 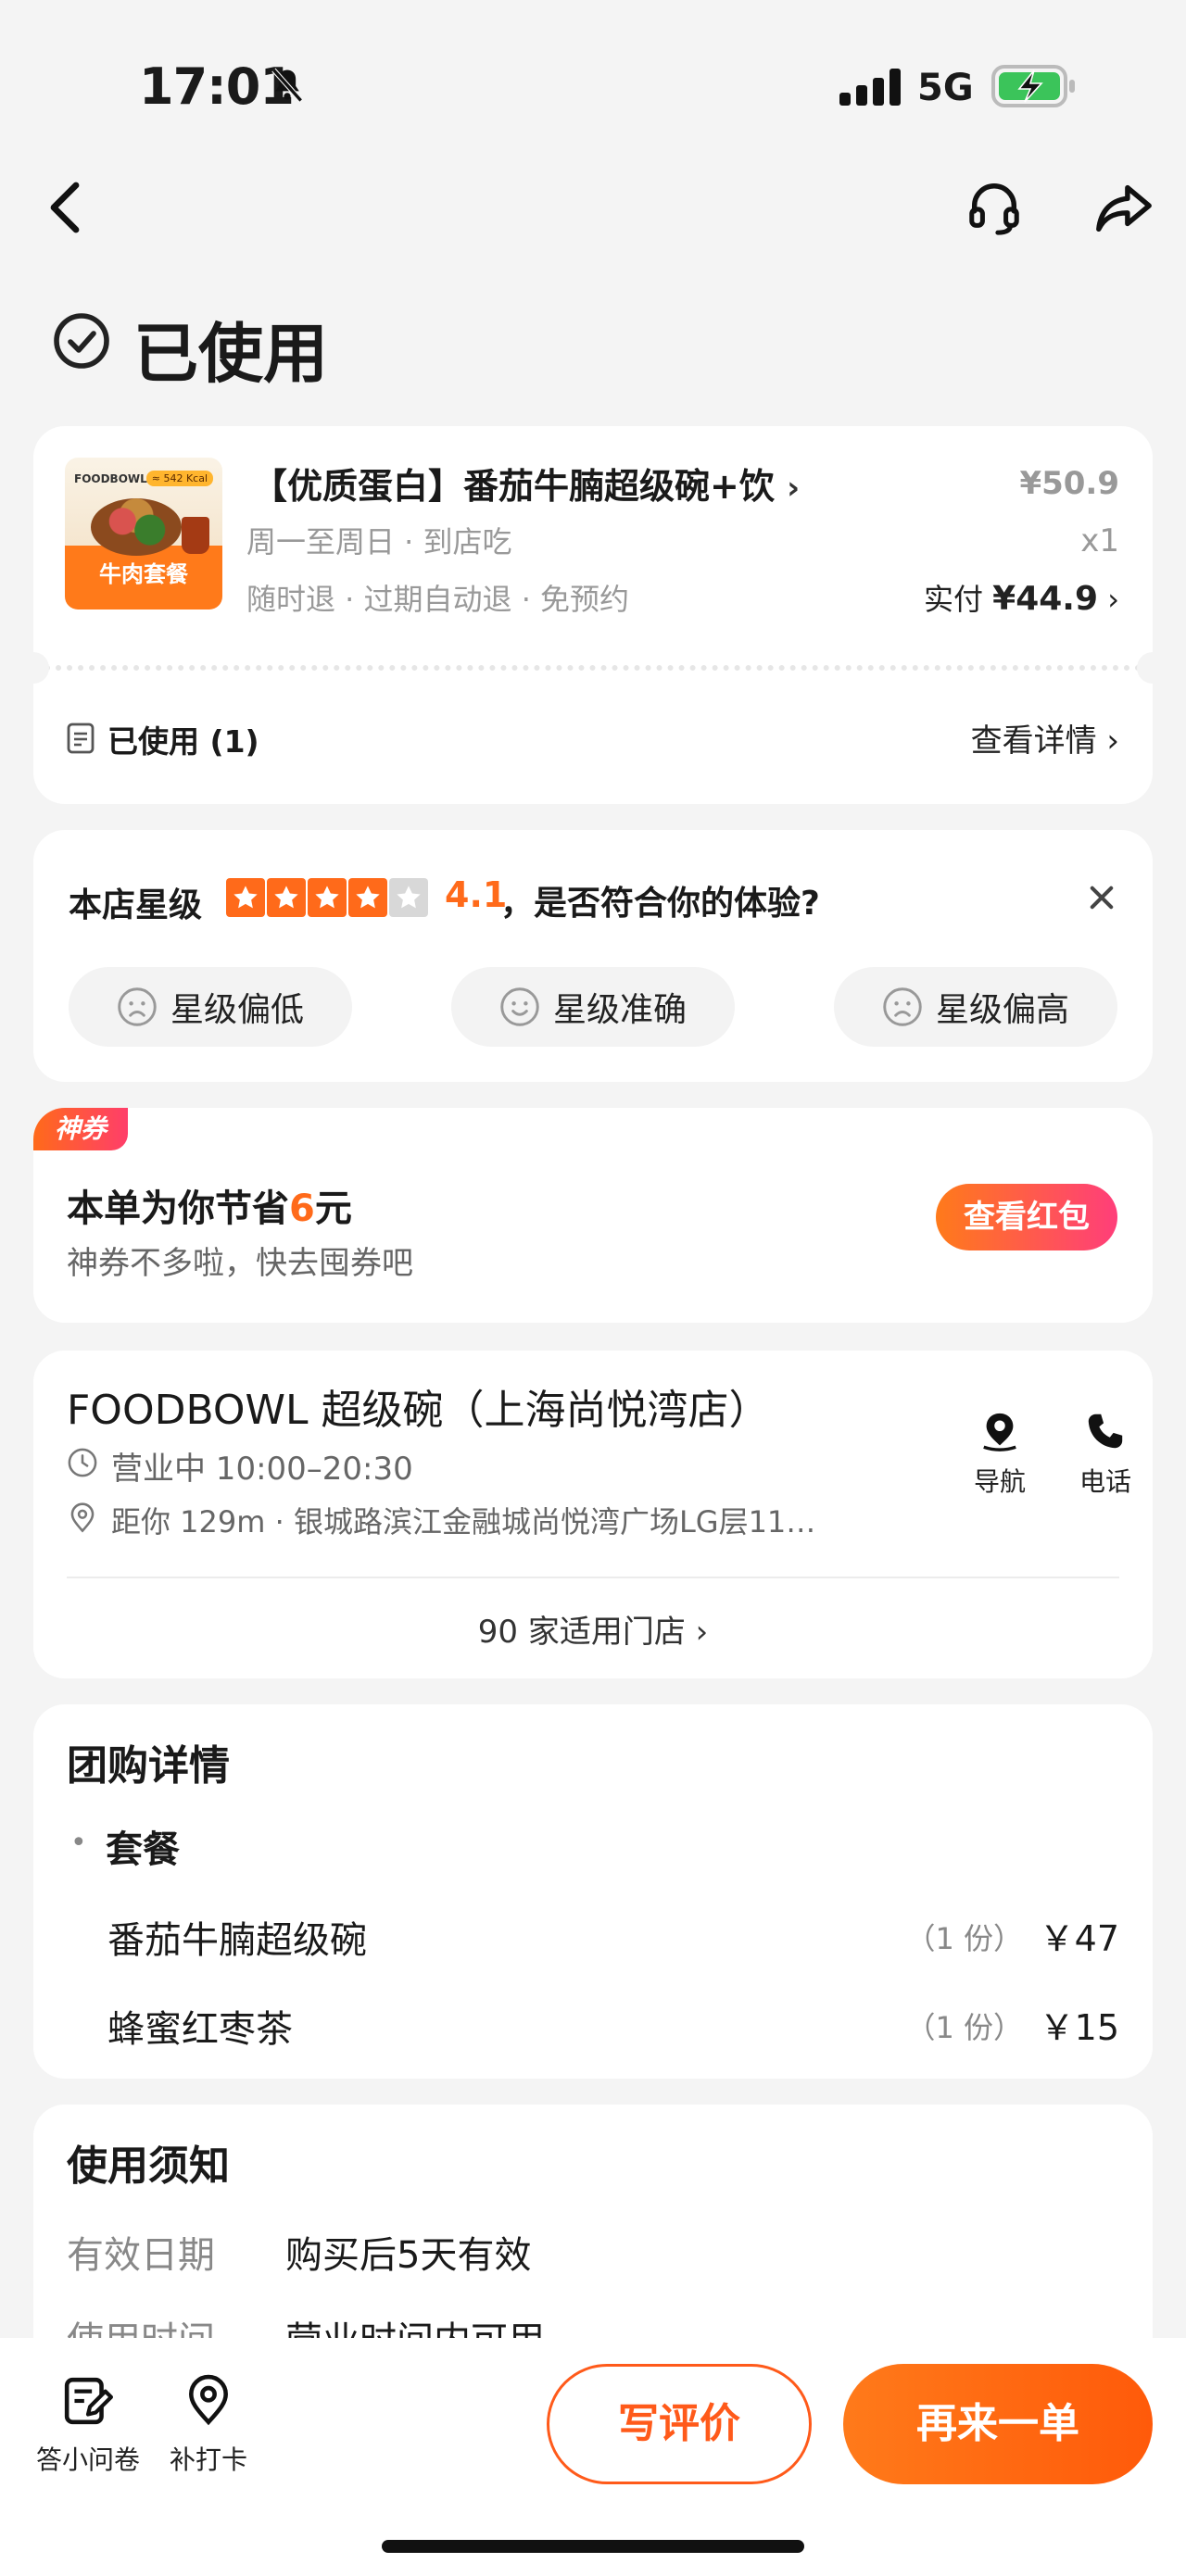 I want to click on rating-too-low-button: 星级偏低, so click(x=210, y=1007).